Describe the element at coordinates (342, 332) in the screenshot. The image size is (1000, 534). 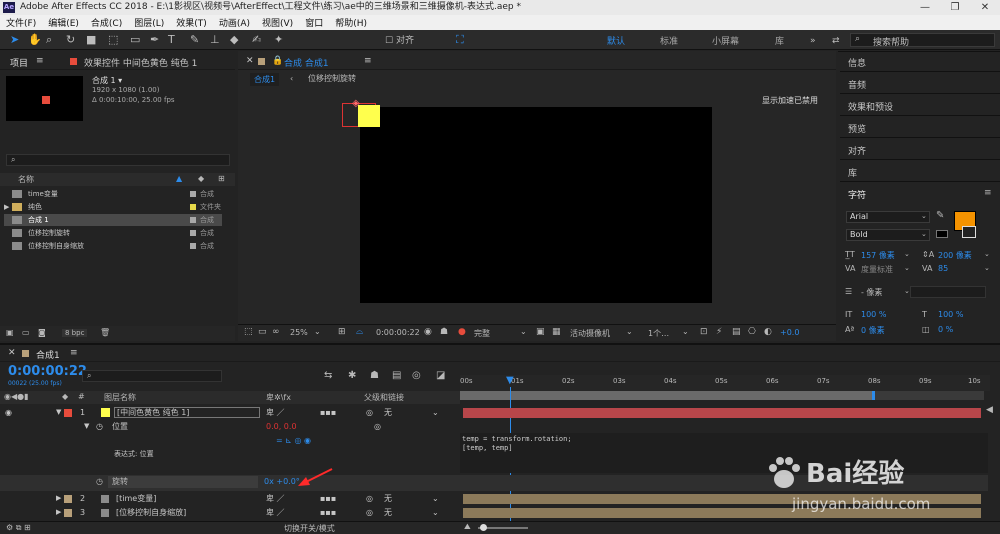
I see `safe-zones-icon: ⊞` at that location.